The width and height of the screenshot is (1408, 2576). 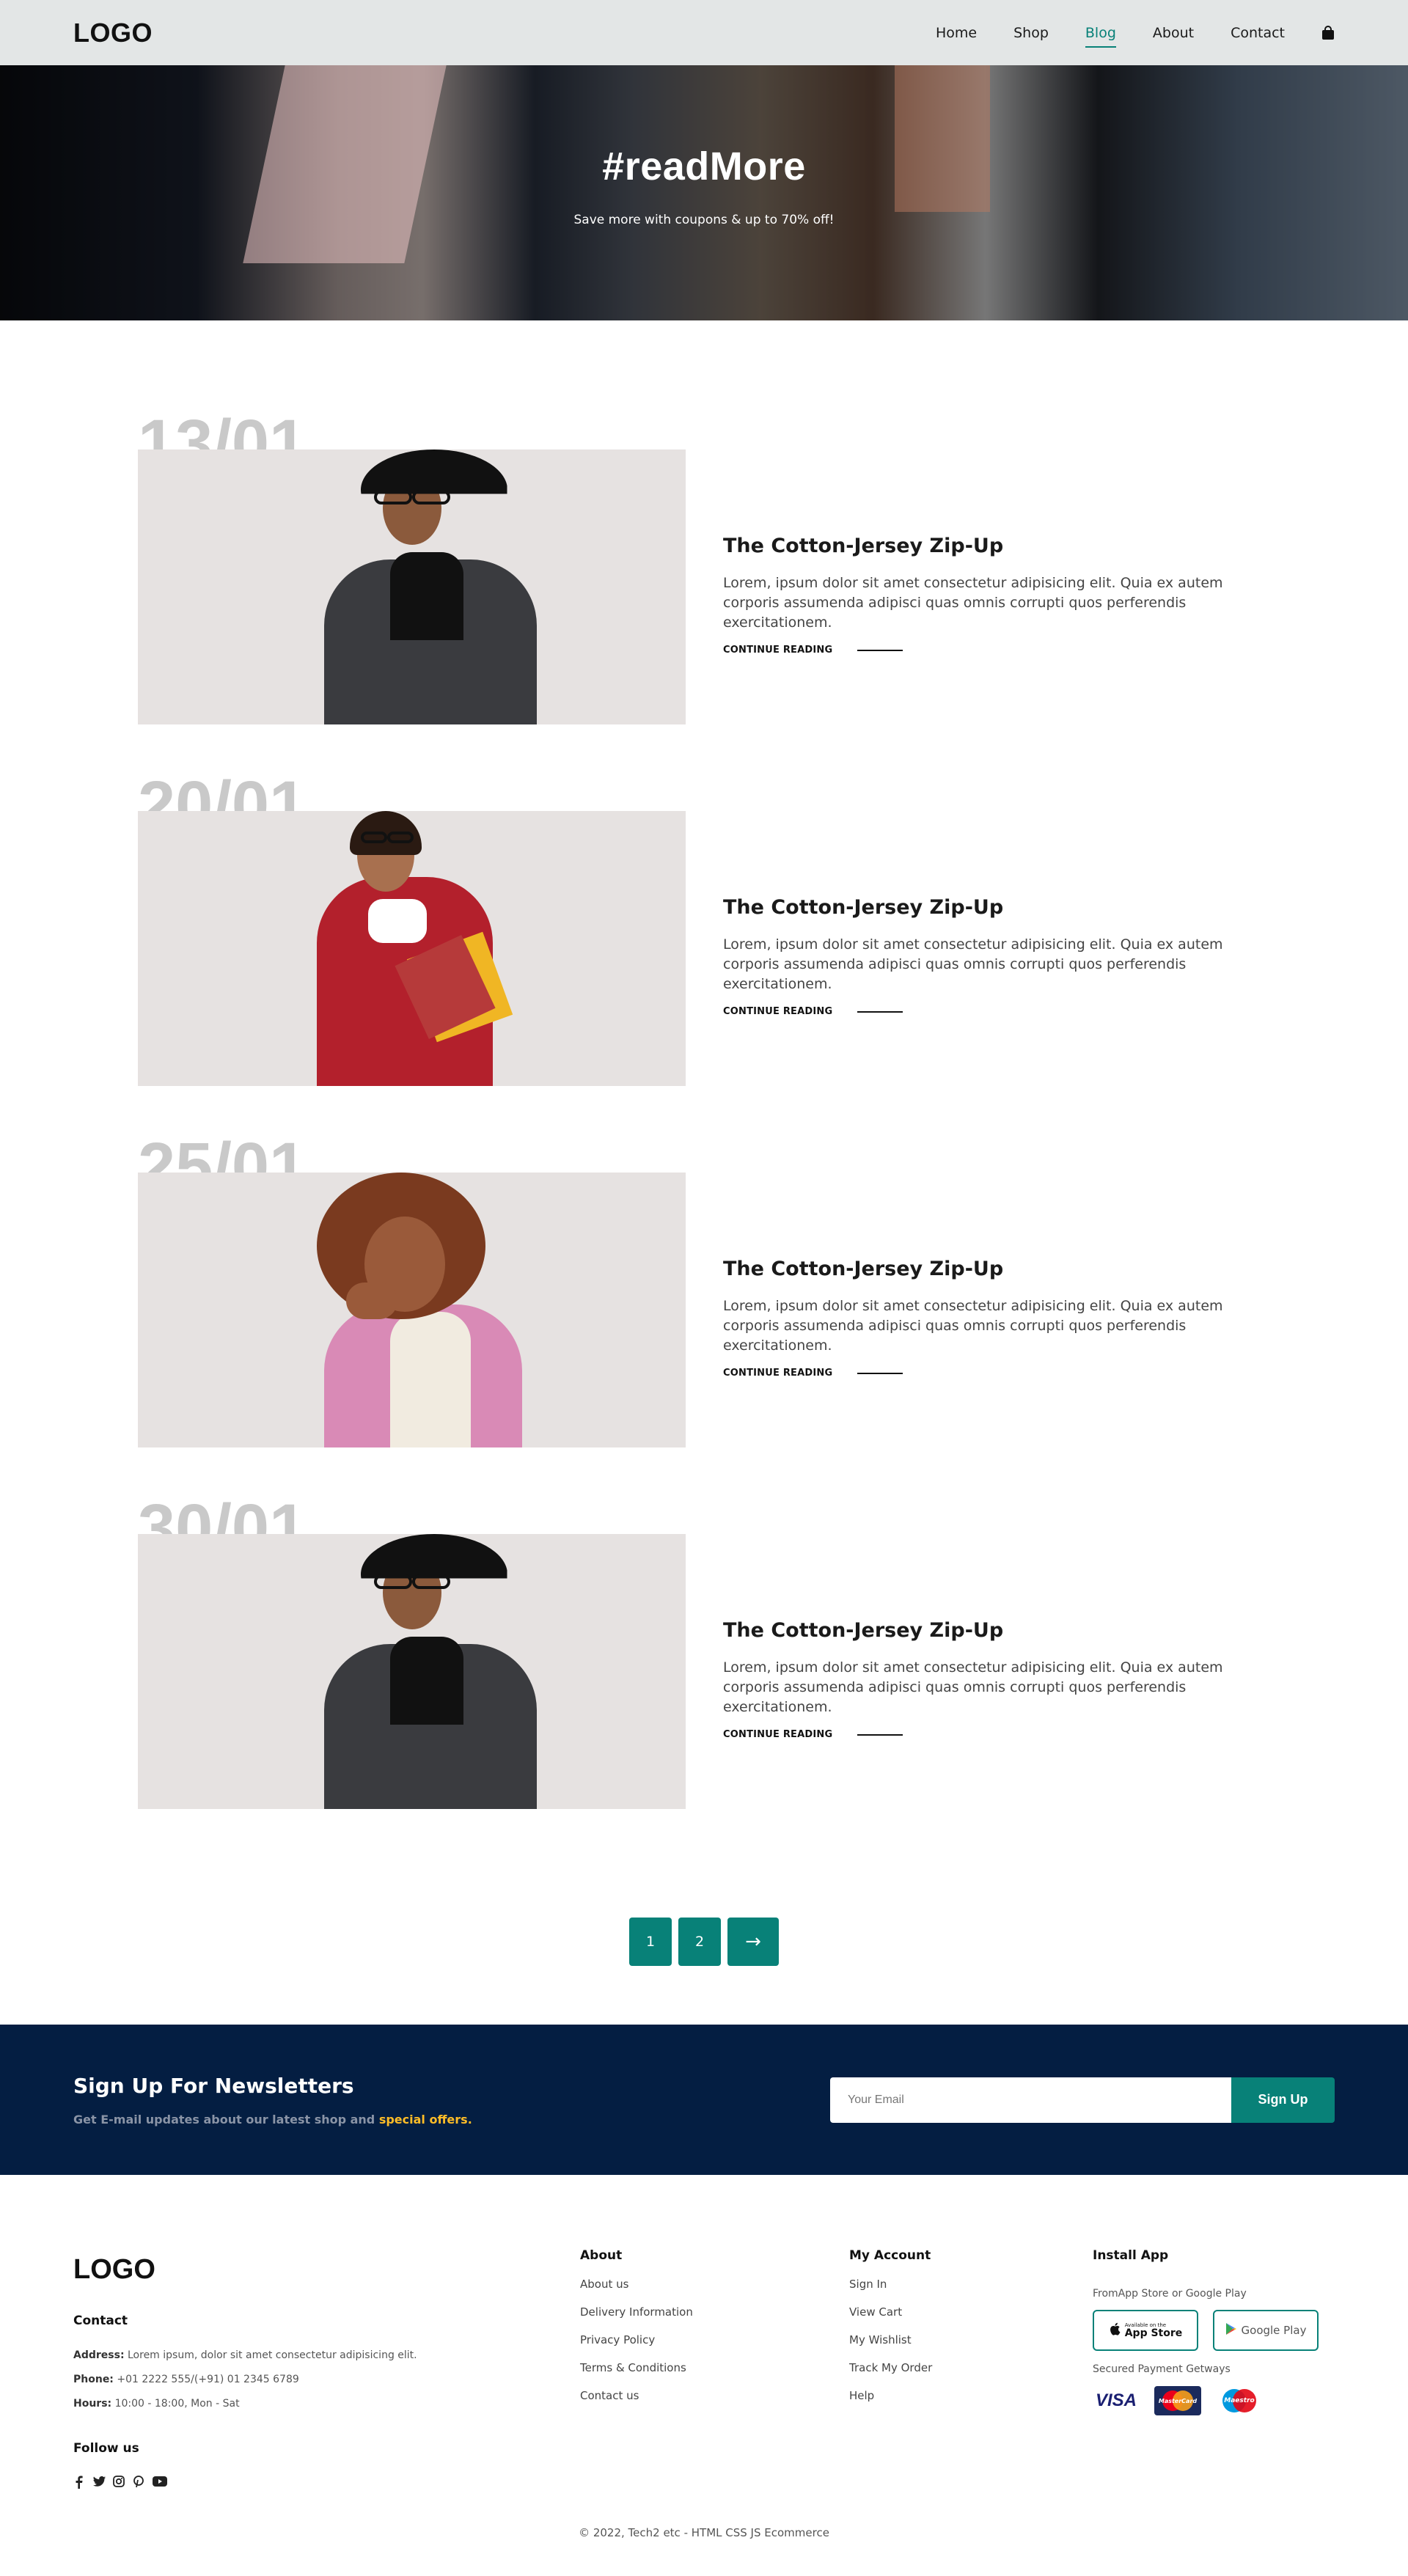 What do you see at coordinates (1231, 2330) in the screenshot?
I see `google-play-icon` at bounding box center [1231, 2330].